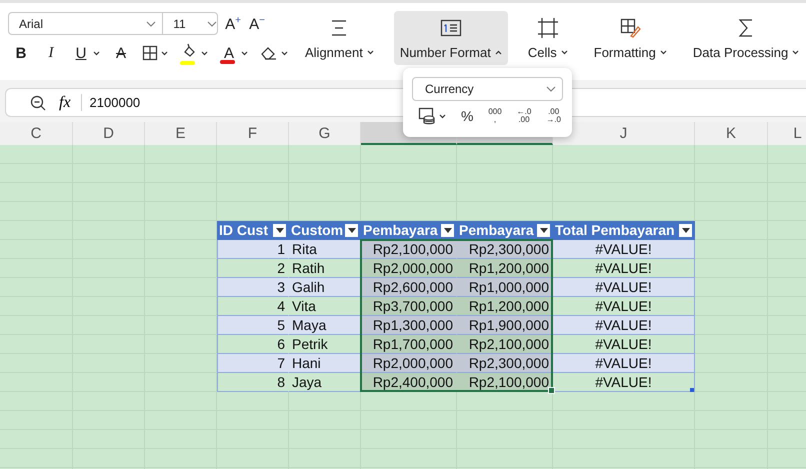 The height and width of the screenshot is (469, 806). Describe the element at coordinates (339, 38) in the screenshot. I see `ribbon-group-button: Alignment` at that location.